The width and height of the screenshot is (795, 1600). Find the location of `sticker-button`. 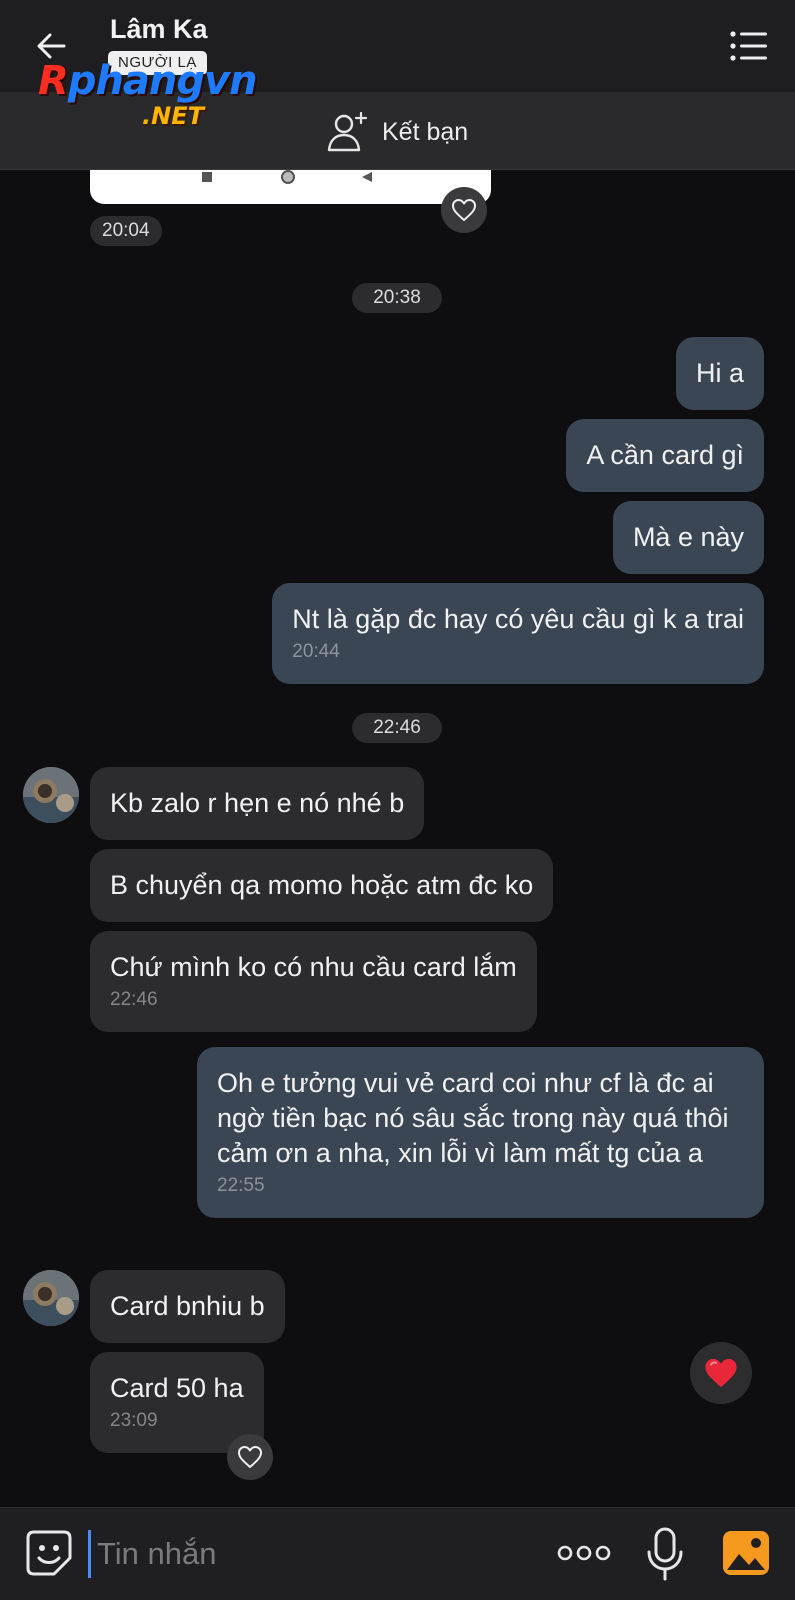

sticker-button is located at coordinates (49, 1553).